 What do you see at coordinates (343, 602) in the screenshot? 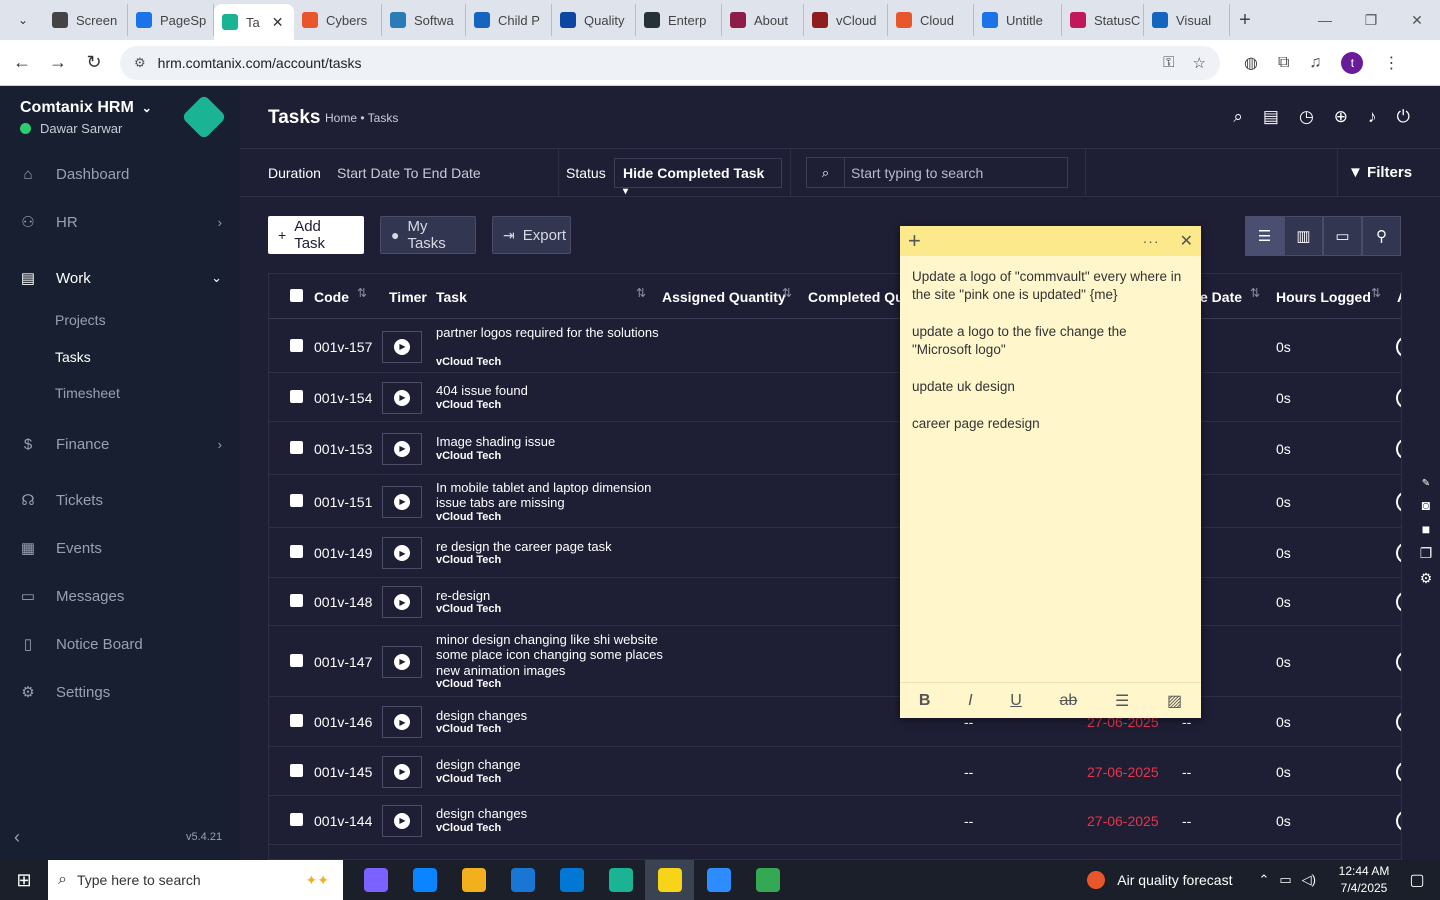
I see `task-code: 001v-148` at bounding box center [343, 602].